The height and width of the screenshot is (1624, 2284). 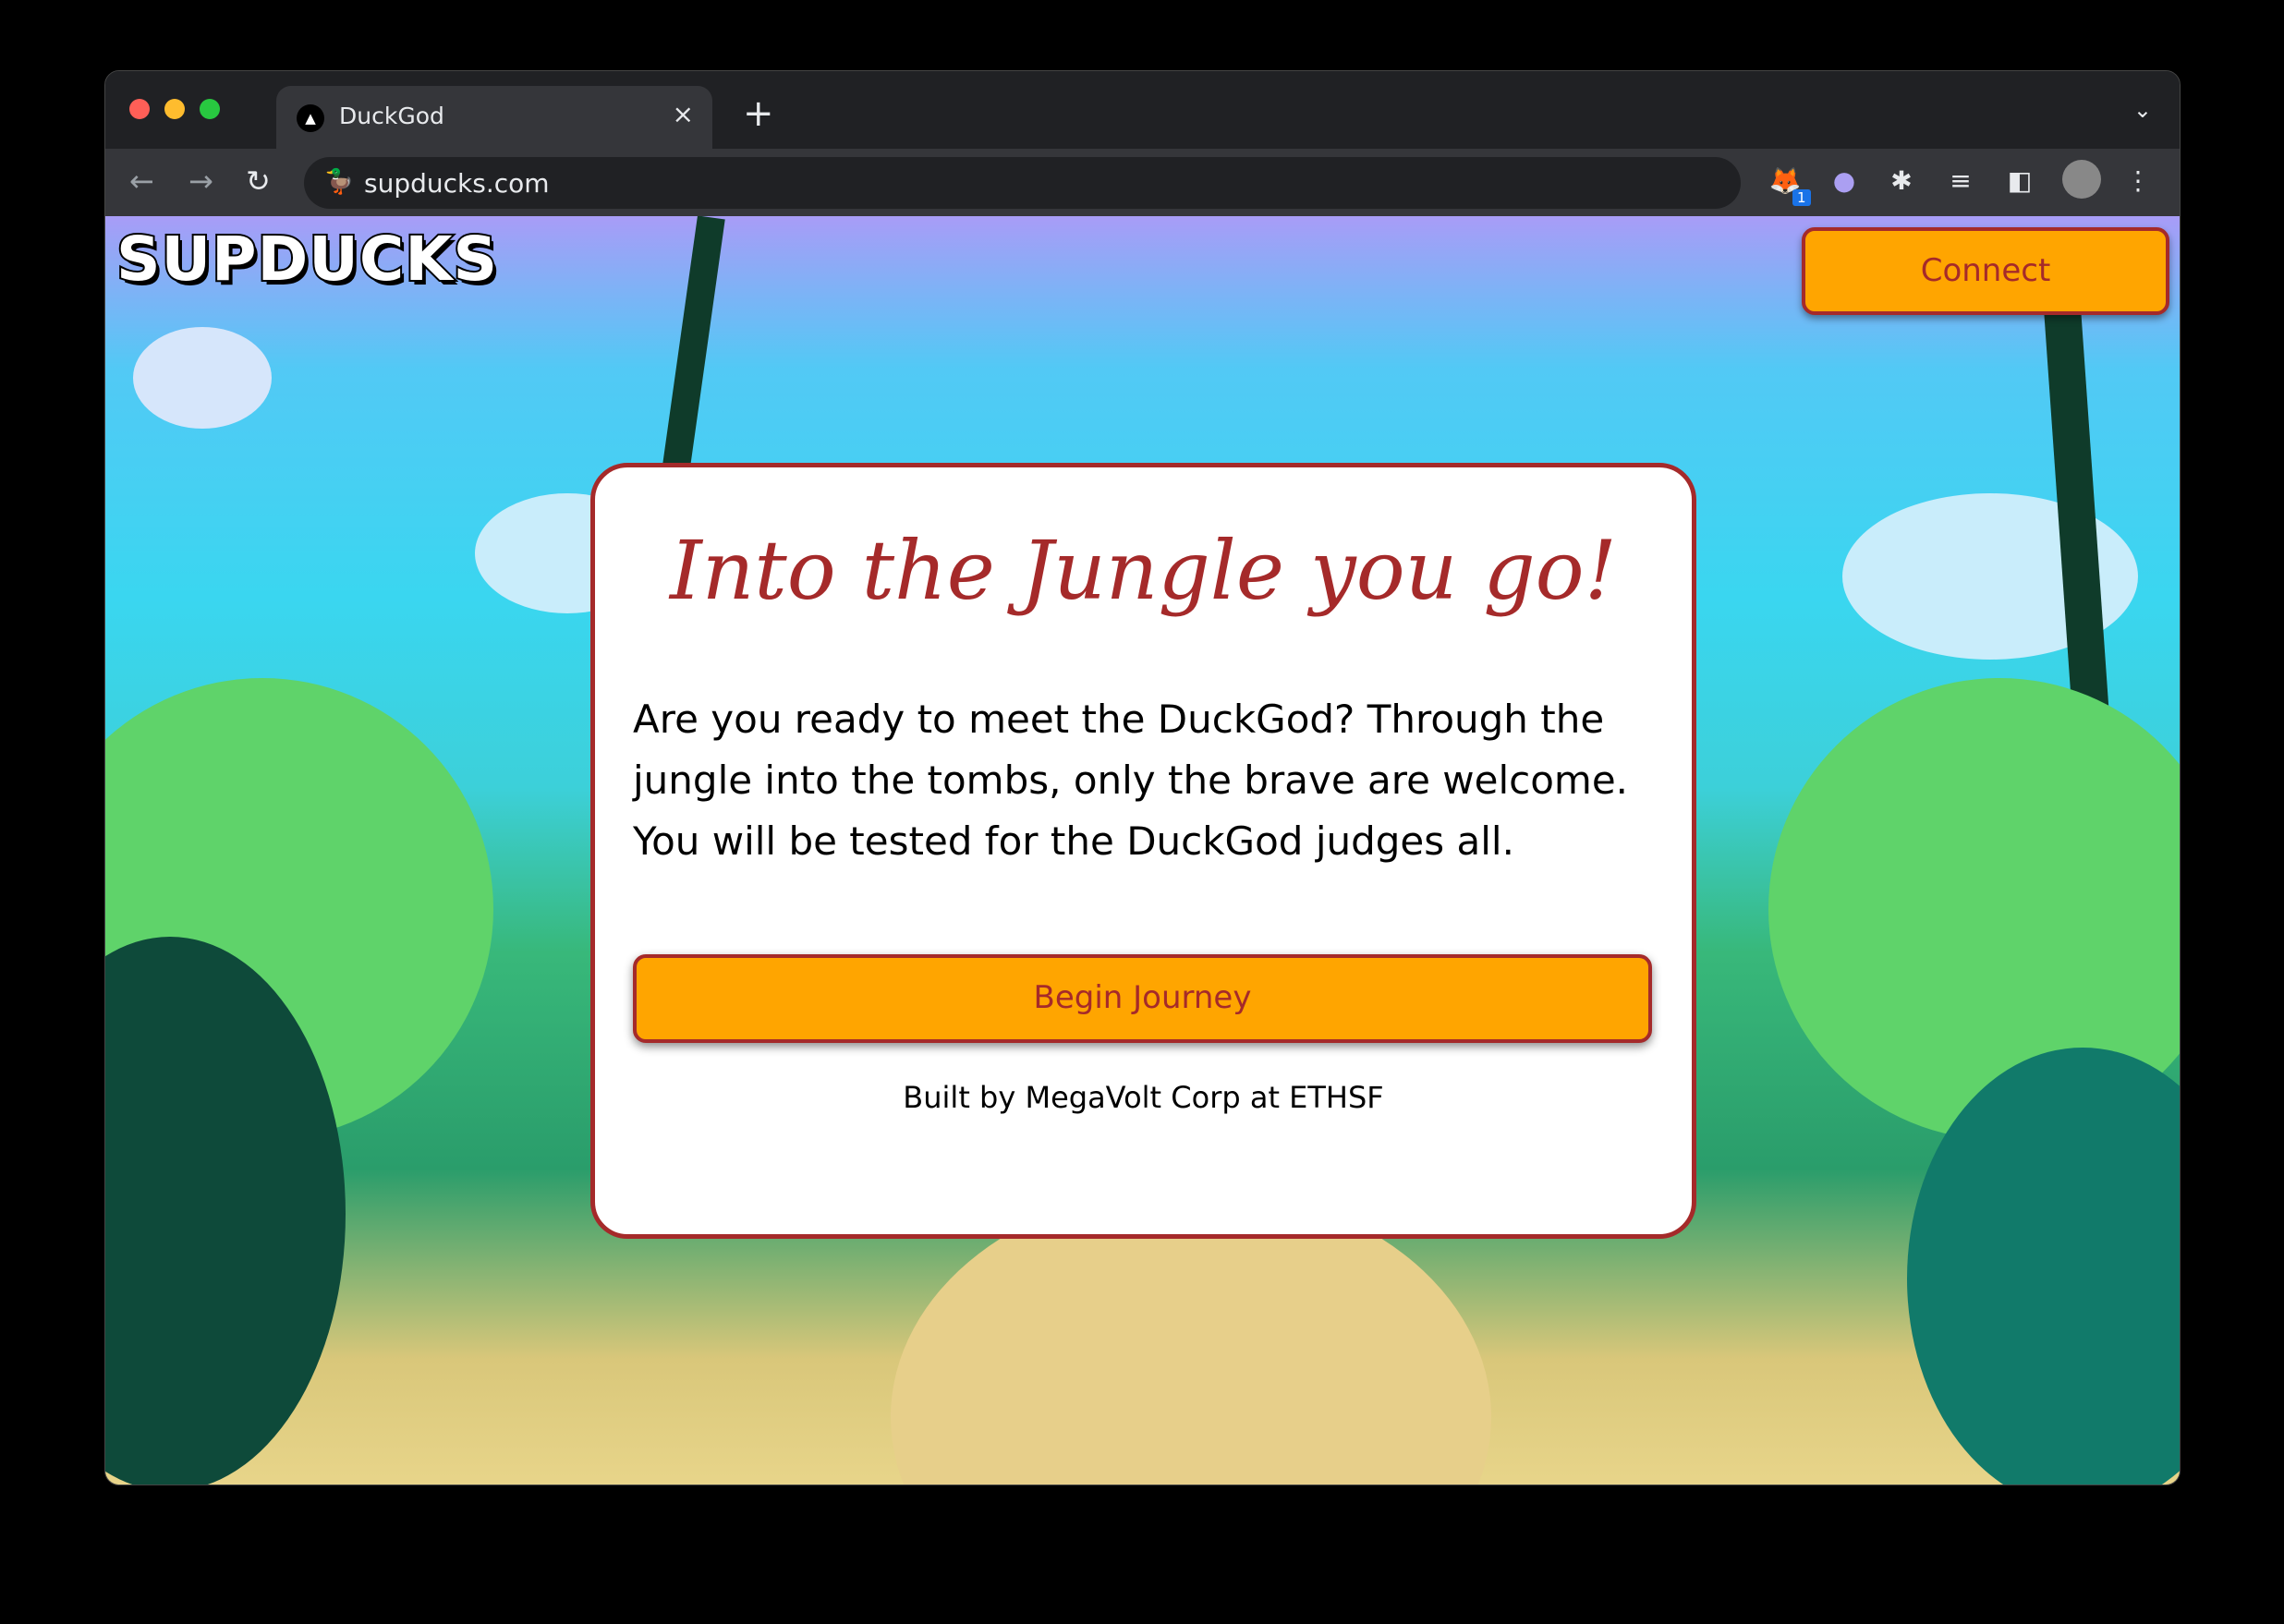 What do you see at coordinates (2142, 110) in the screenshot?
I see `tab-search-chevron-icon: ⌄` at bounding box center [2142, 110].